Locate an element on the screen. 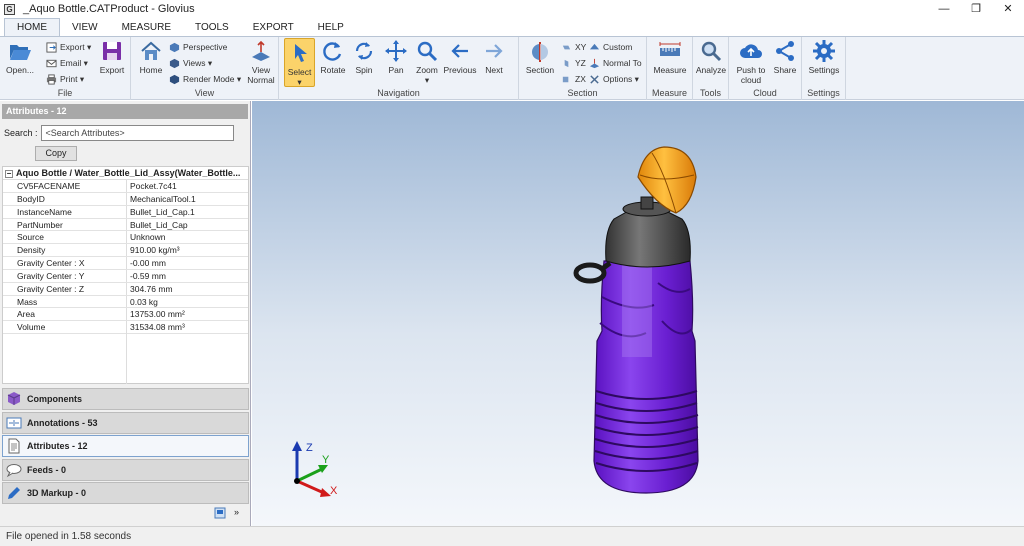  window-controls: — ❐ ✕ is located at coordinates (976, 9).